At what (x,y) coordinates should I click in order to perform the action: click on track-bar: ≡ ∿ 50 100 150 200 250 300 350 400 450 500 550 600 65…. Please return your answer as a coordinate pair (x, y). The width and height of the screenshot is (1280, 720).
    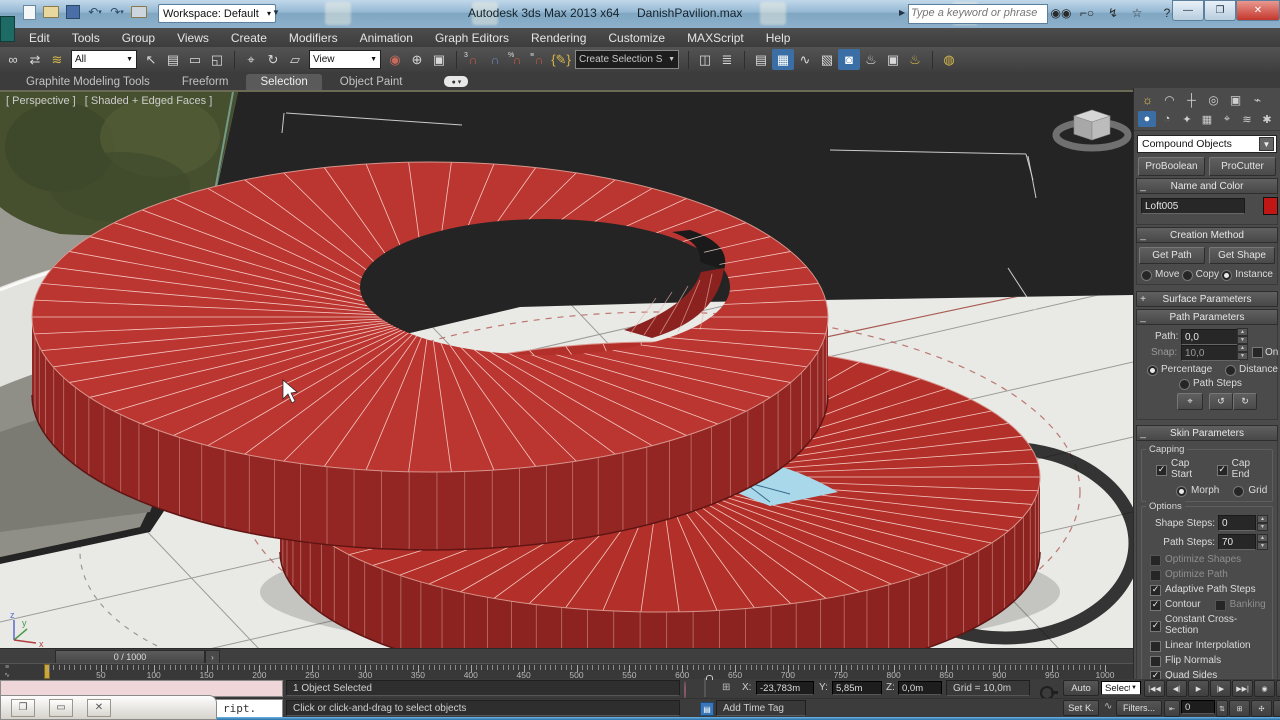
    Looking at the image, I should click on (566, 671).